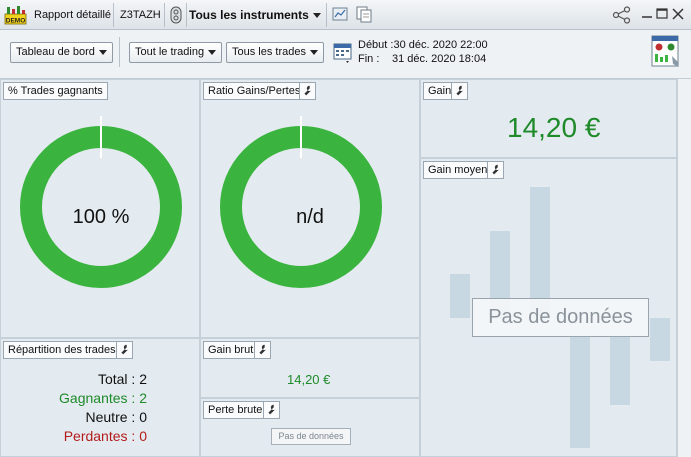 This screenshot has height=457, width=691. Describe the element at coordinates (55, 52) in the screenshot. I see `dashboard-label: Tableau de bord` at that location.